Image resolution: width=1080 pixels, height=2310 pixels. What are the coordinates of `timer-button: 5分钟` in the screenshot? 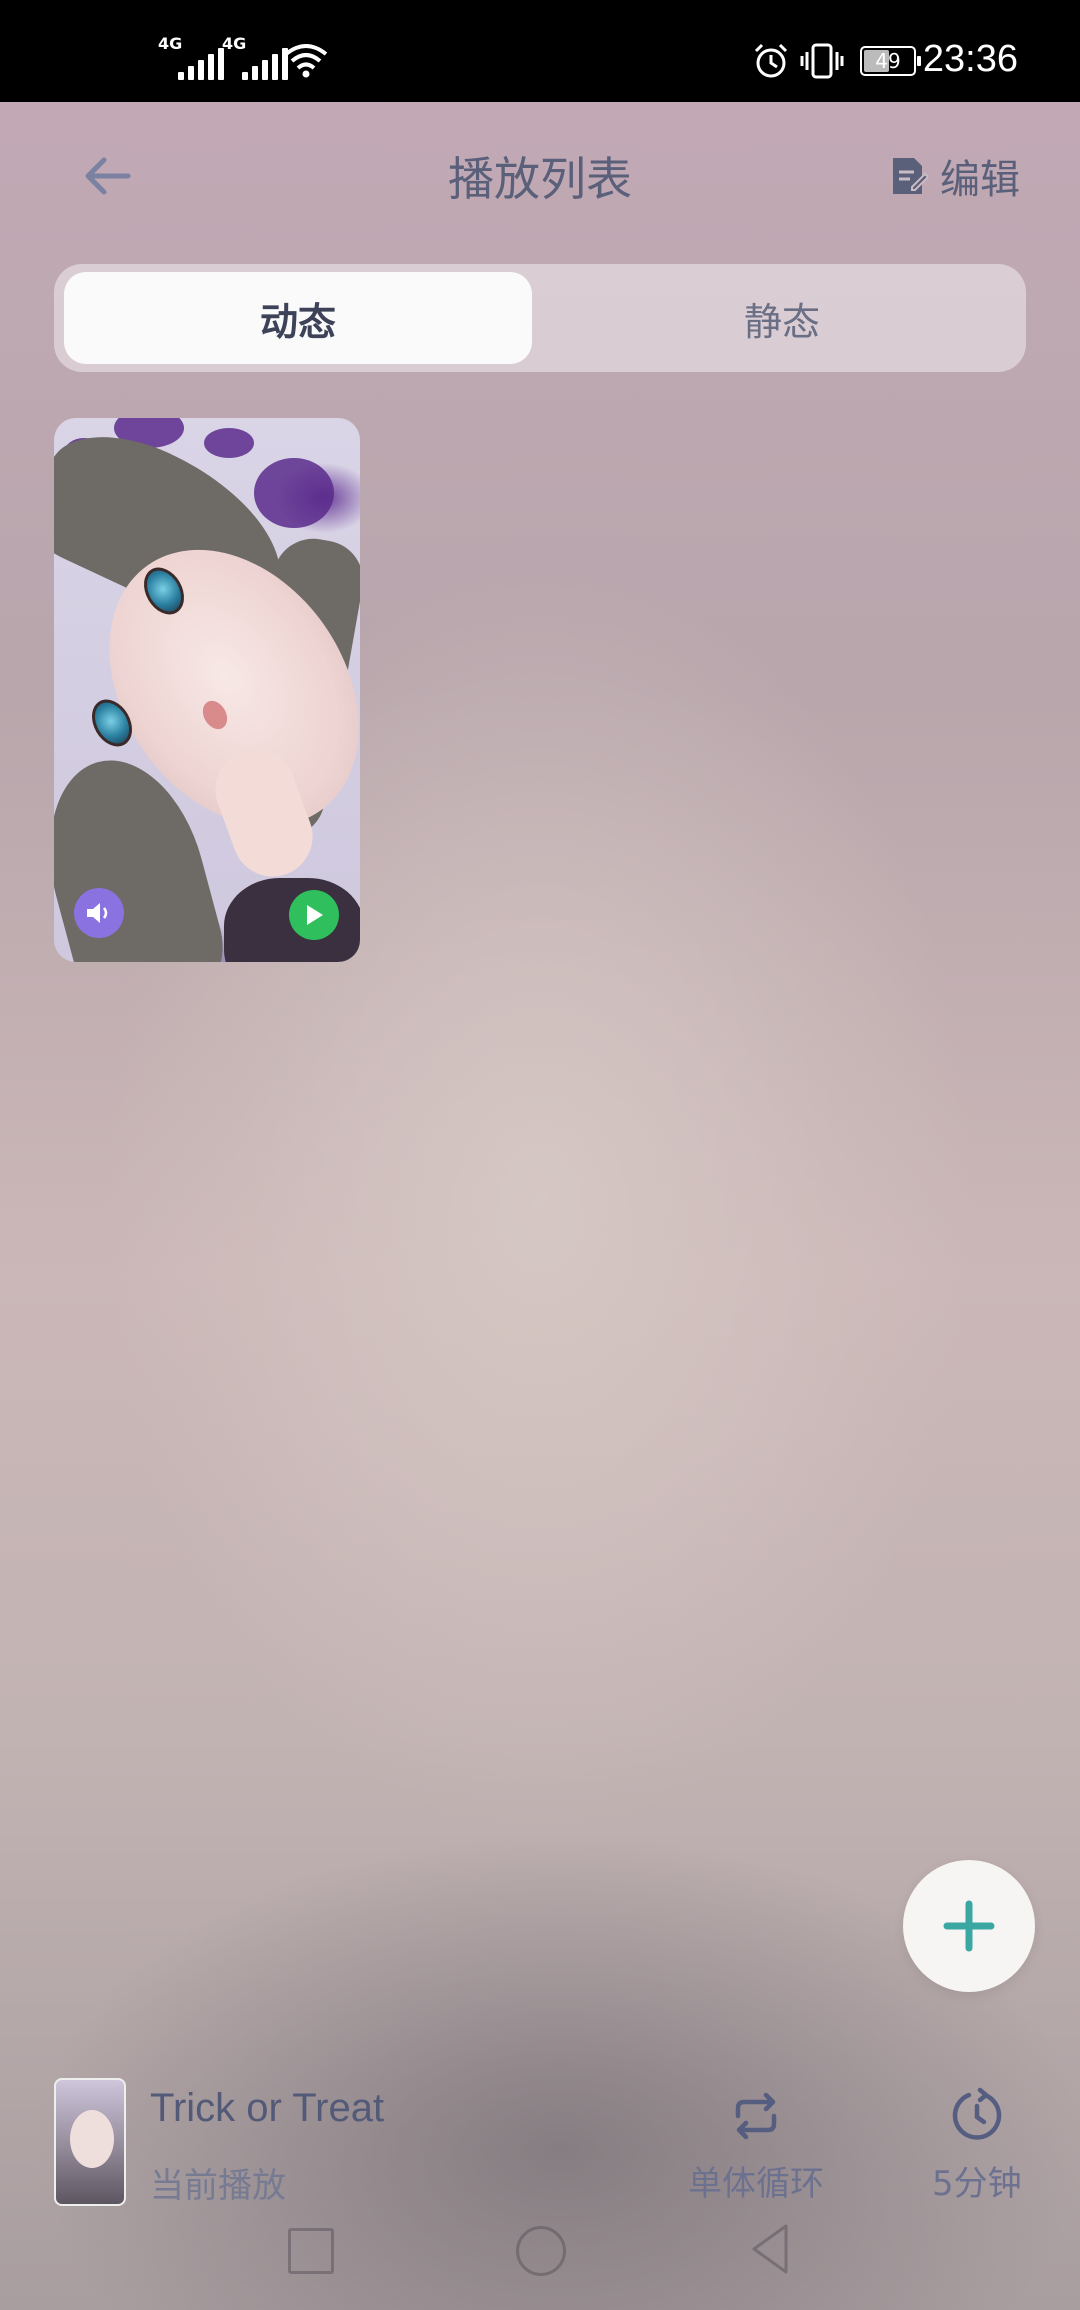 It's located at (977, 2145).